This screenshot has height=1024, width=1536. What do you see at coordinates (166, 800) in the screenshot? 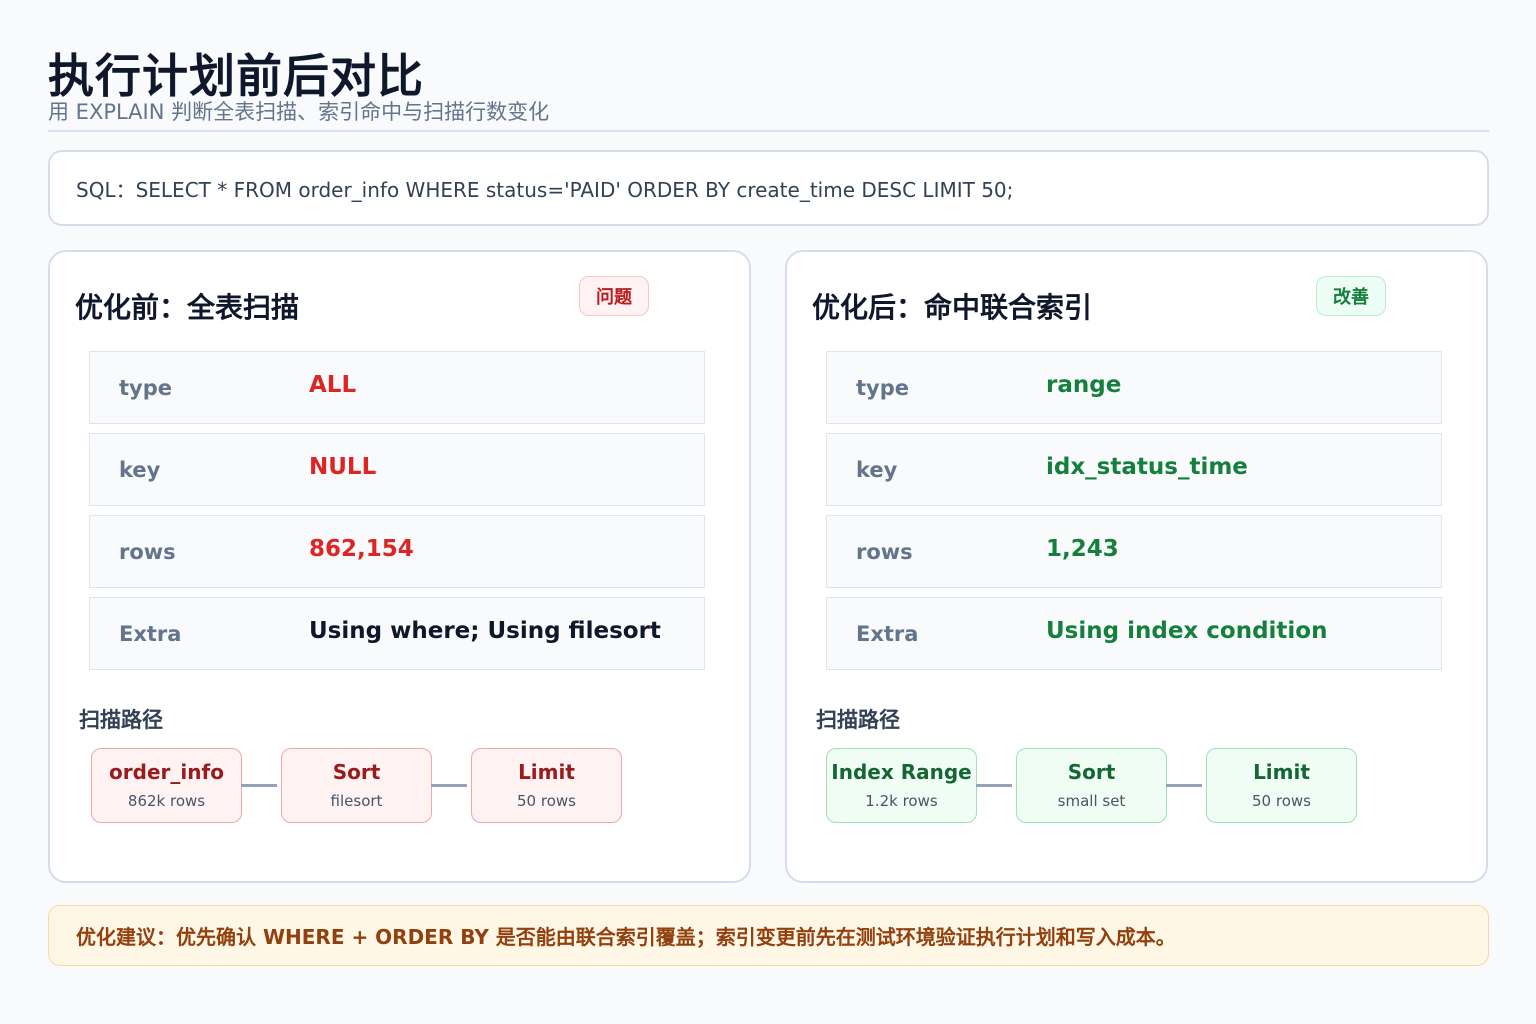
I see `path-node-sub: 862k rows` at bounding box center [166, 800].